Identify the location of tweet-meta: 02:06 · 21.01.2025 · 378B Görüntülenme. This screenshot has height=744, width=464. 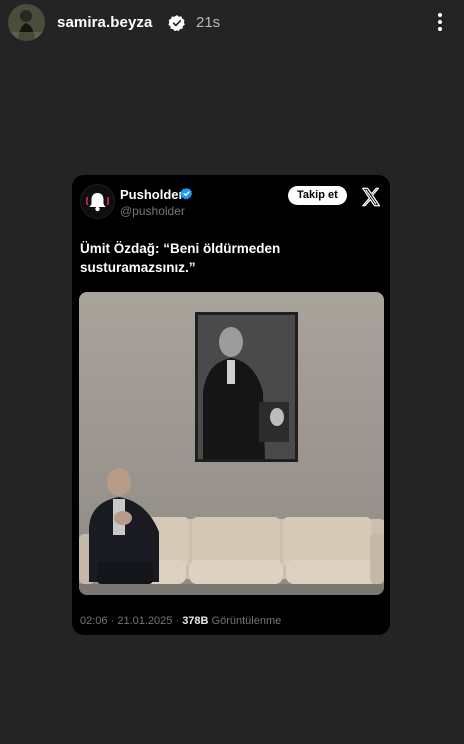
(180, 621).